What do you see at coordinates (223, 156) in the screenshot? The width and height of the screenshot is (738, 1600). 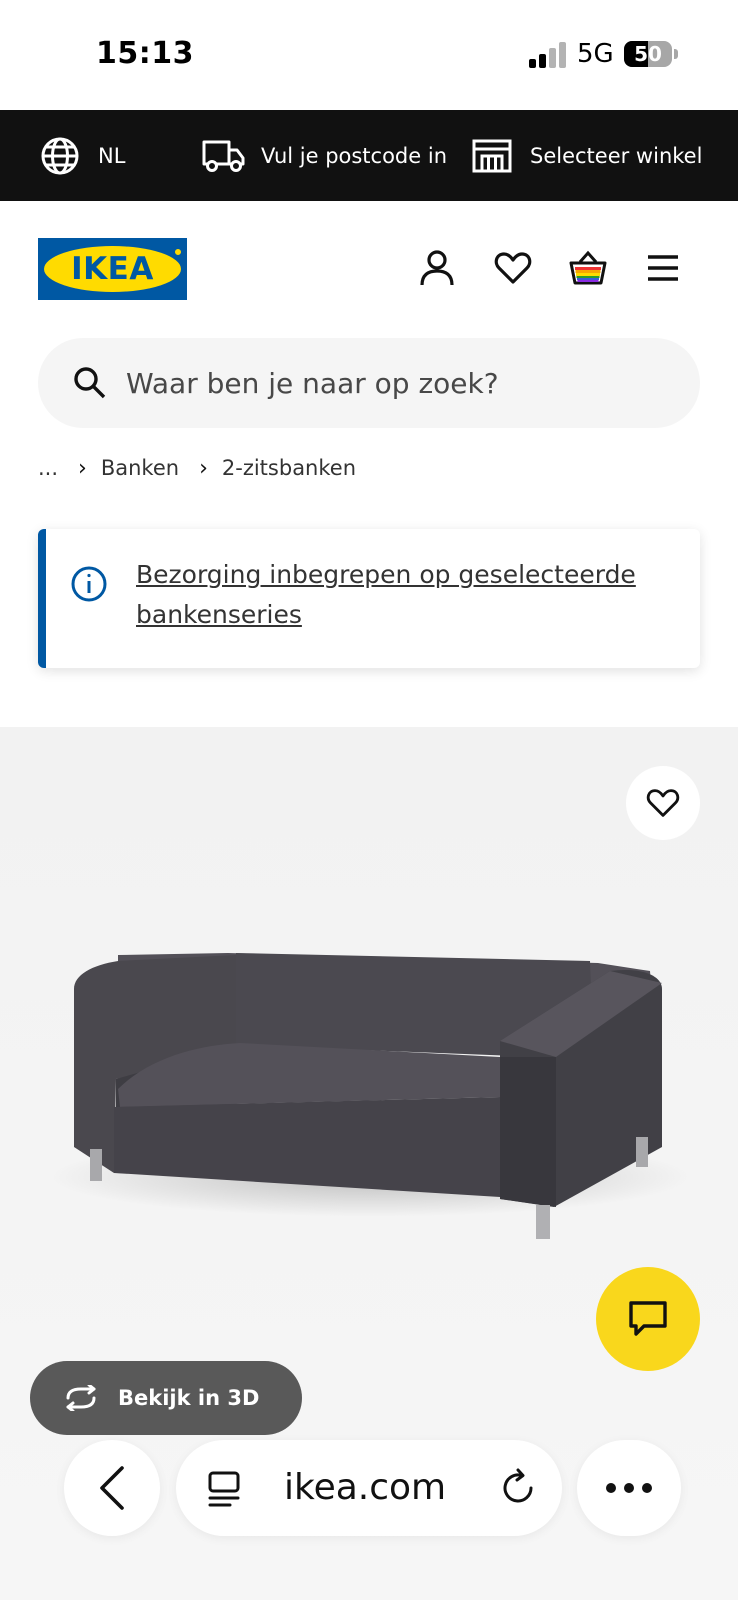 I see `delivery-truck-icon` at bounding box center [223, 156].